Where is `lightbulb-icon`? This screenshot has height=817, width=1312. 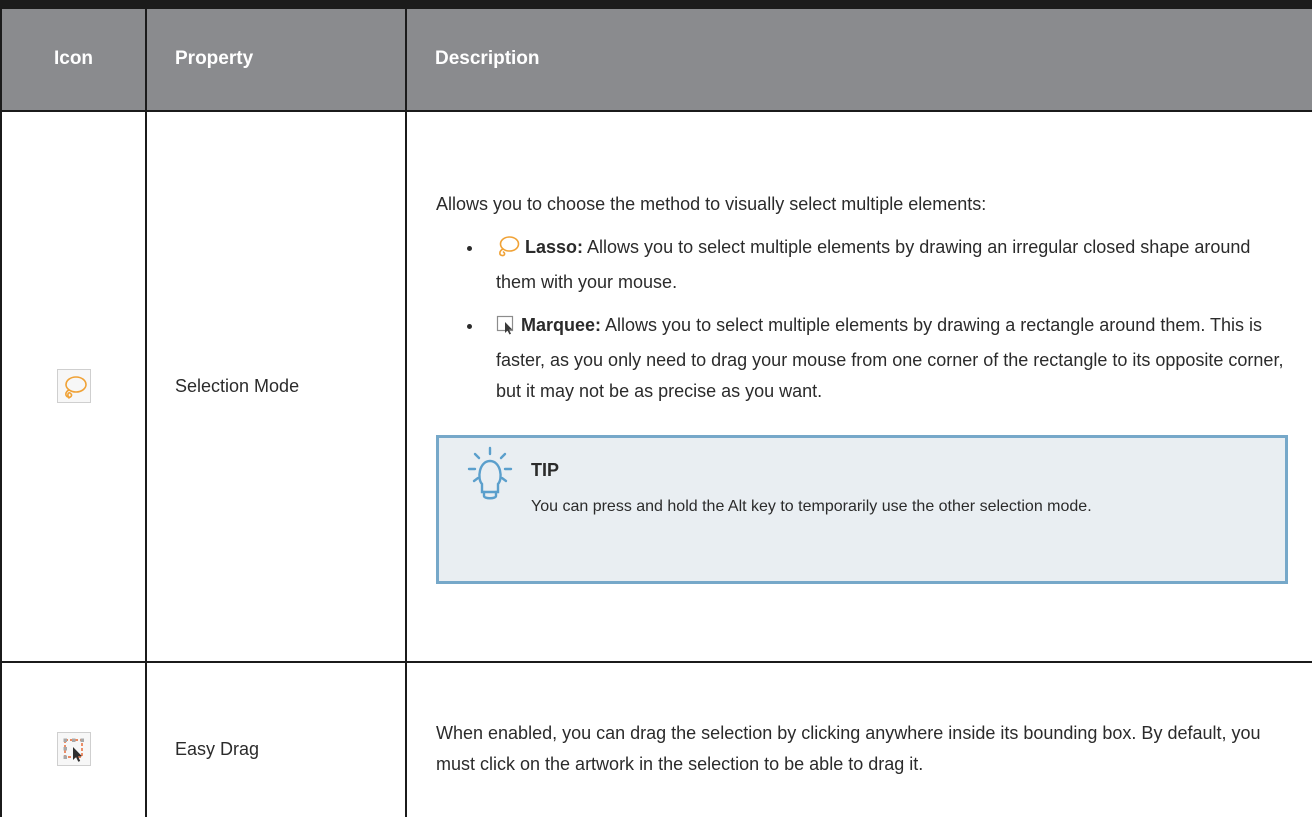 lightbulb-icon is located at coordinates (490, 478).